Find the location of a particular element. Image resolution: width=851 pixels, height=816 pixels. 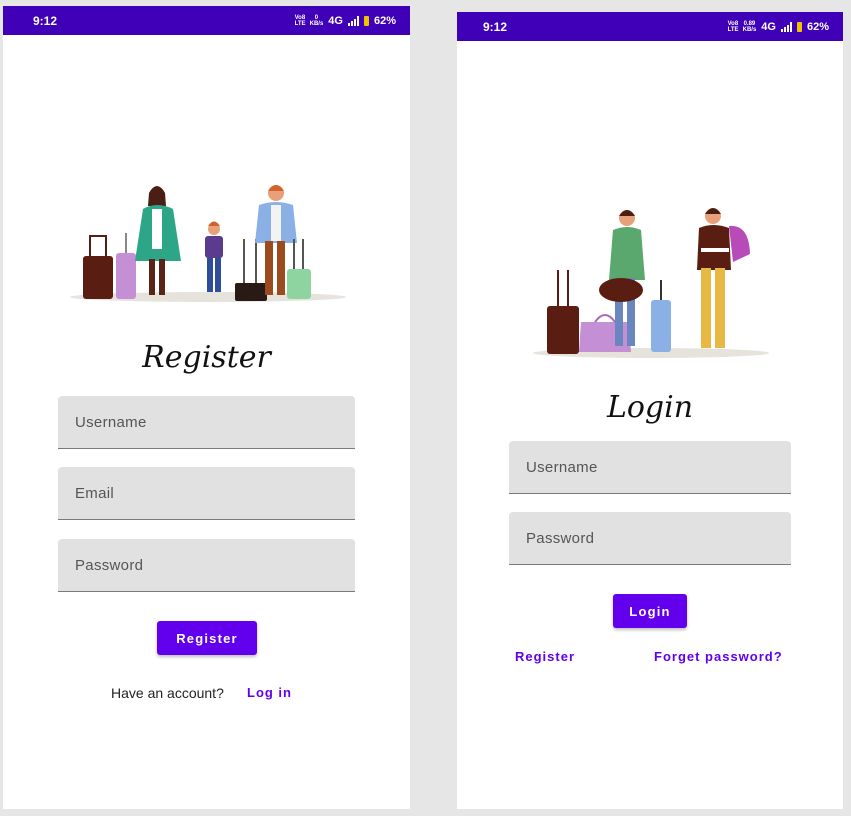

register-button: Register is located at coordinates (207, 638).